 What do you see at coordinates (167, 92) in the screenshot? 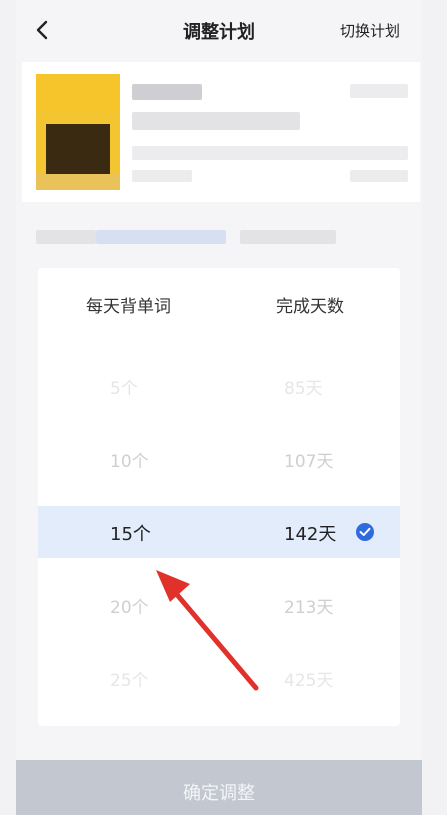
I see `book-title-blurred` at bounding box center [167, 92].